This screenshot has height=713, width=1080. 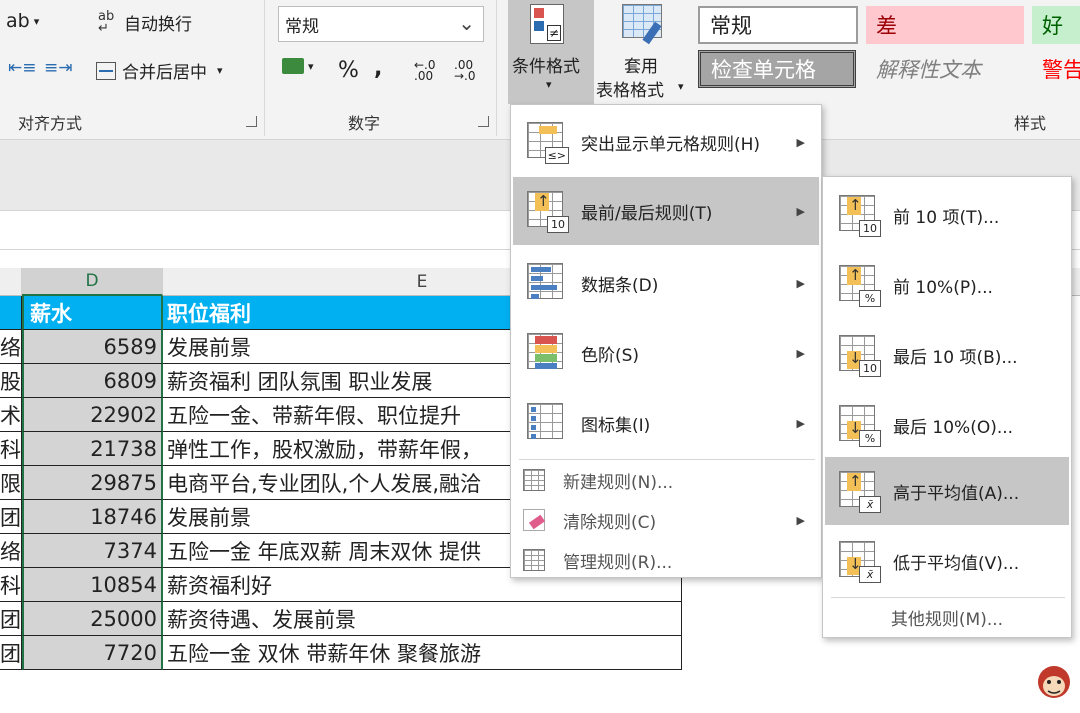 What do you see at coordinates (547, 24) in the screenshot?
I see `conditional-formatting-icon: ≠` at bounding box center [547, 24].